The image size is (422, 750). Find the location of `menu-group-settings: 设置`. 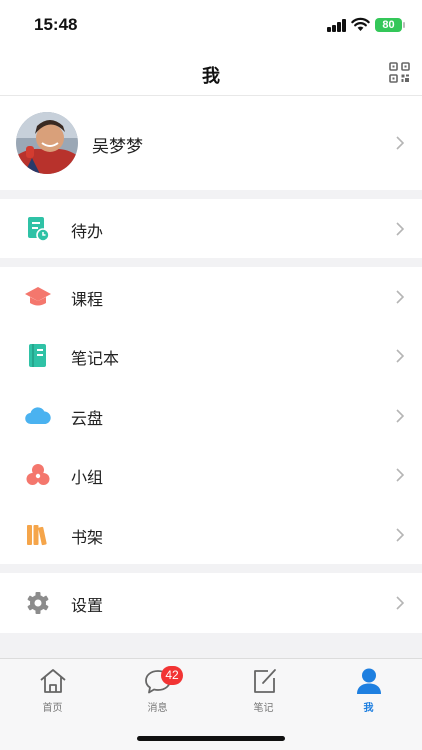

menu-group-settings: 设置 is located at coordinates (211, 603).